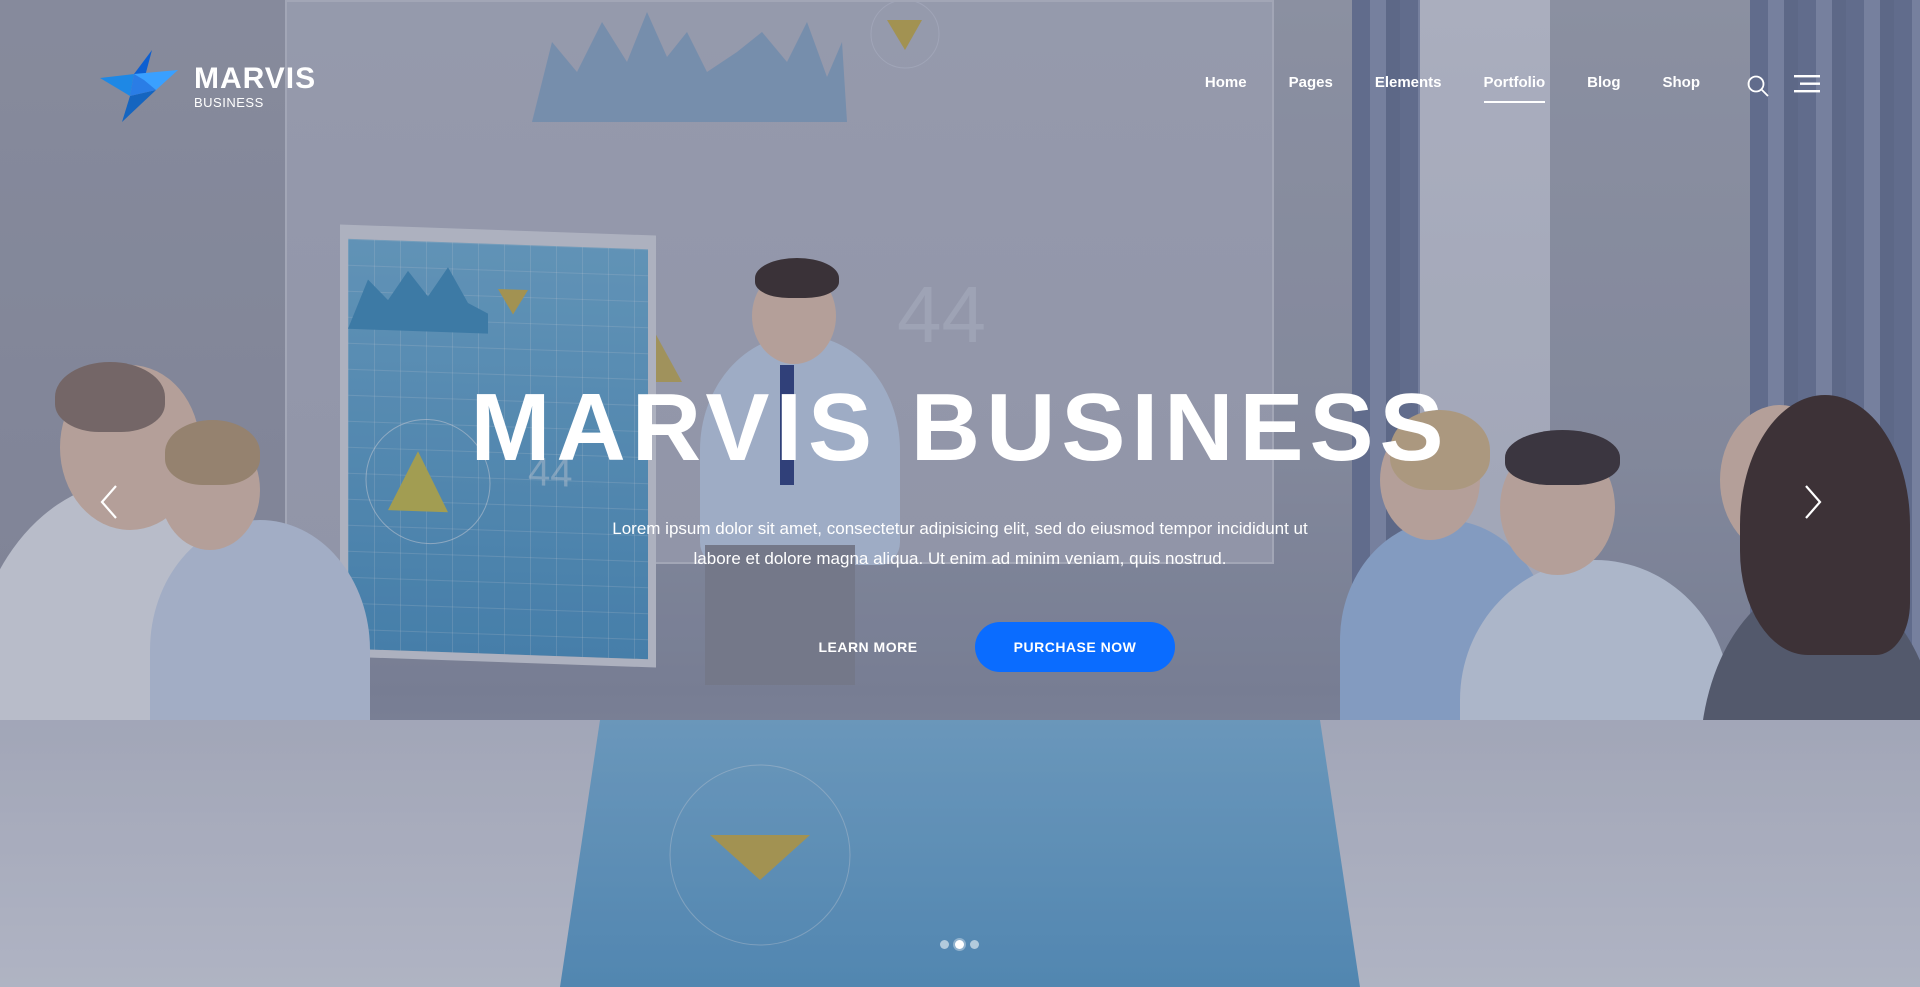  What do you see at coordinates (255, 78) in the screenshot?
I see `brand-title: MARVIS` at bounding box center [255, 78].